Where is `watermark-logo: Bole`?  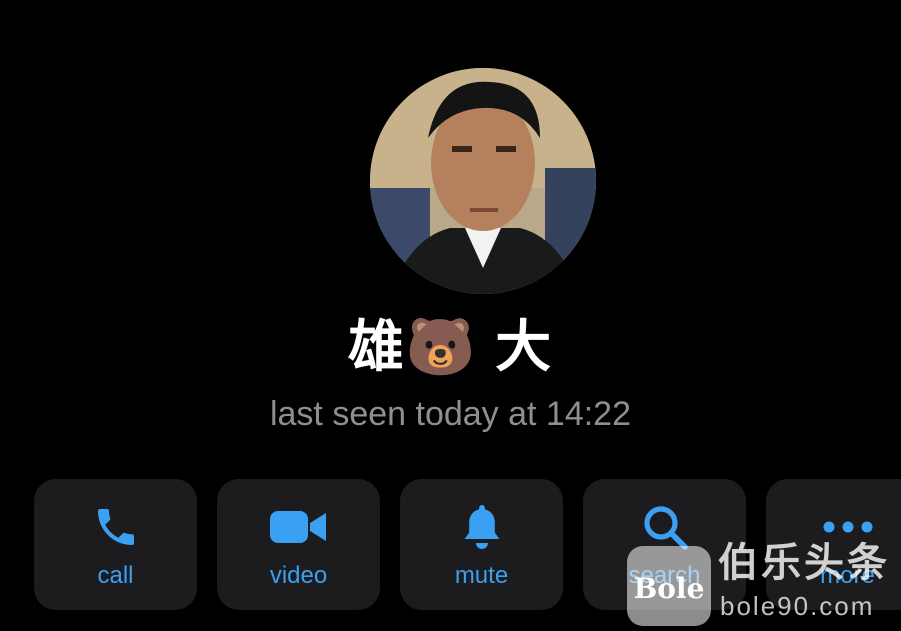 watermark-logo: Bole is located at coordinates (669, 586).